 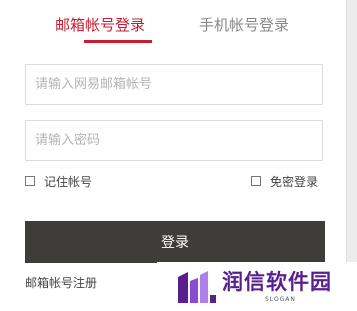 What do you see at coordinates (197, 287) in the screenshot?
I see `watermark-logo-icon` at bounding box center [197, 287].